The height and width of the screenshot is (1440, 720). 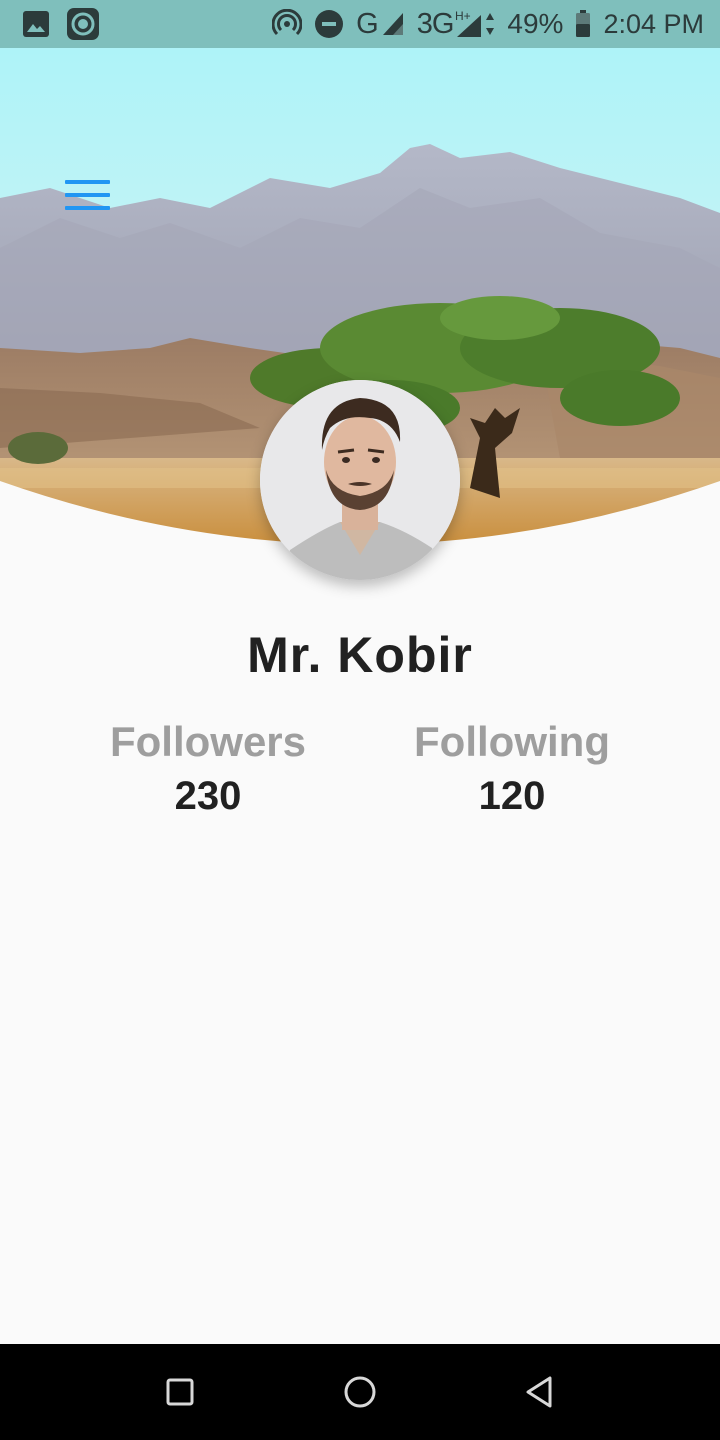 I want to click on following-count: 120, so click(x=512, y=796).